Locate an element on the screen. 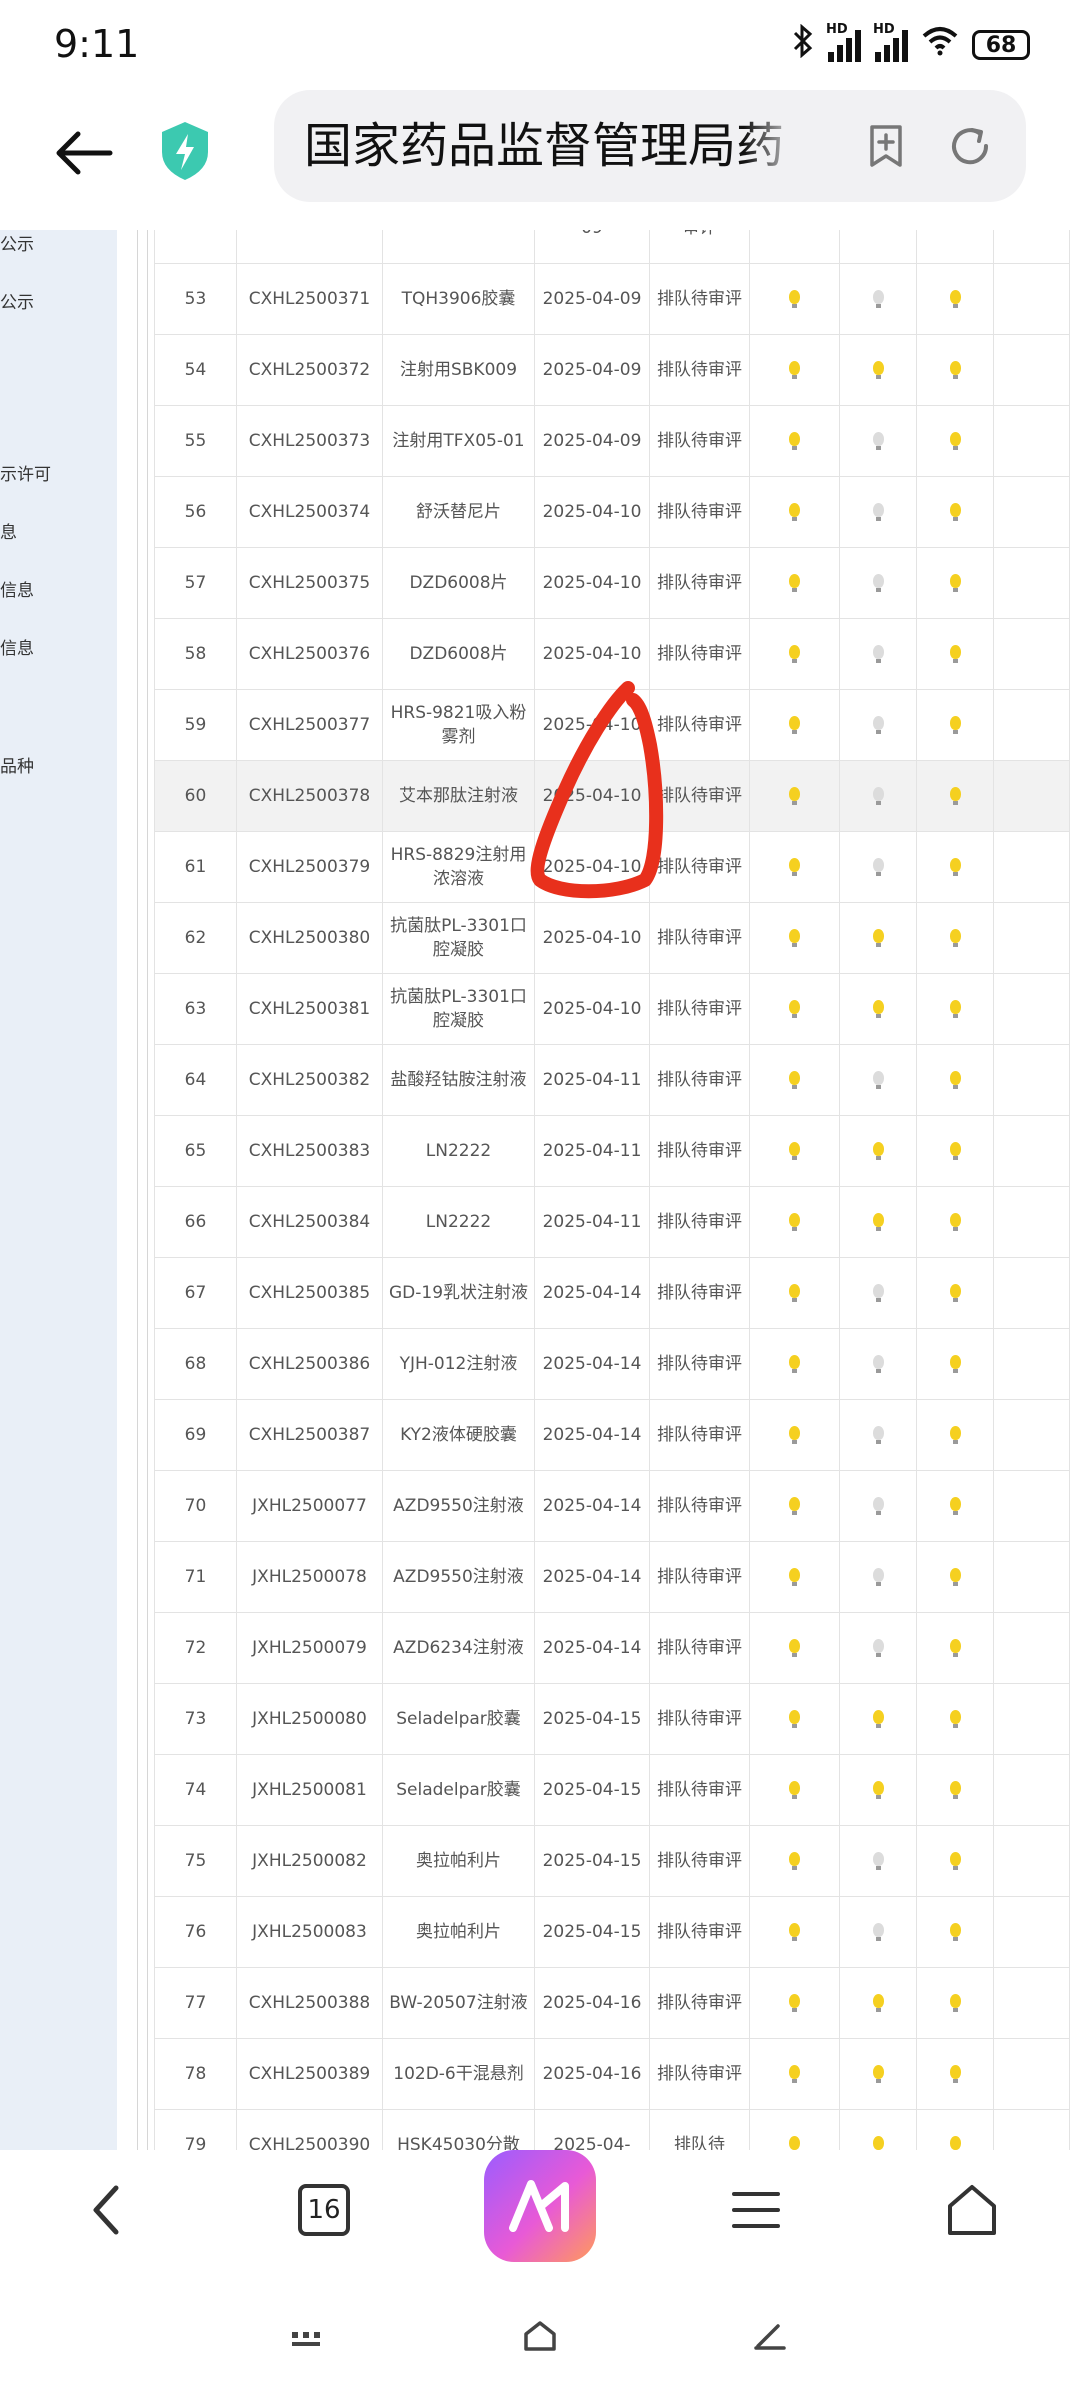  acceptance-number-cell: CXHL2500372 is located at coordinates (309, 370).